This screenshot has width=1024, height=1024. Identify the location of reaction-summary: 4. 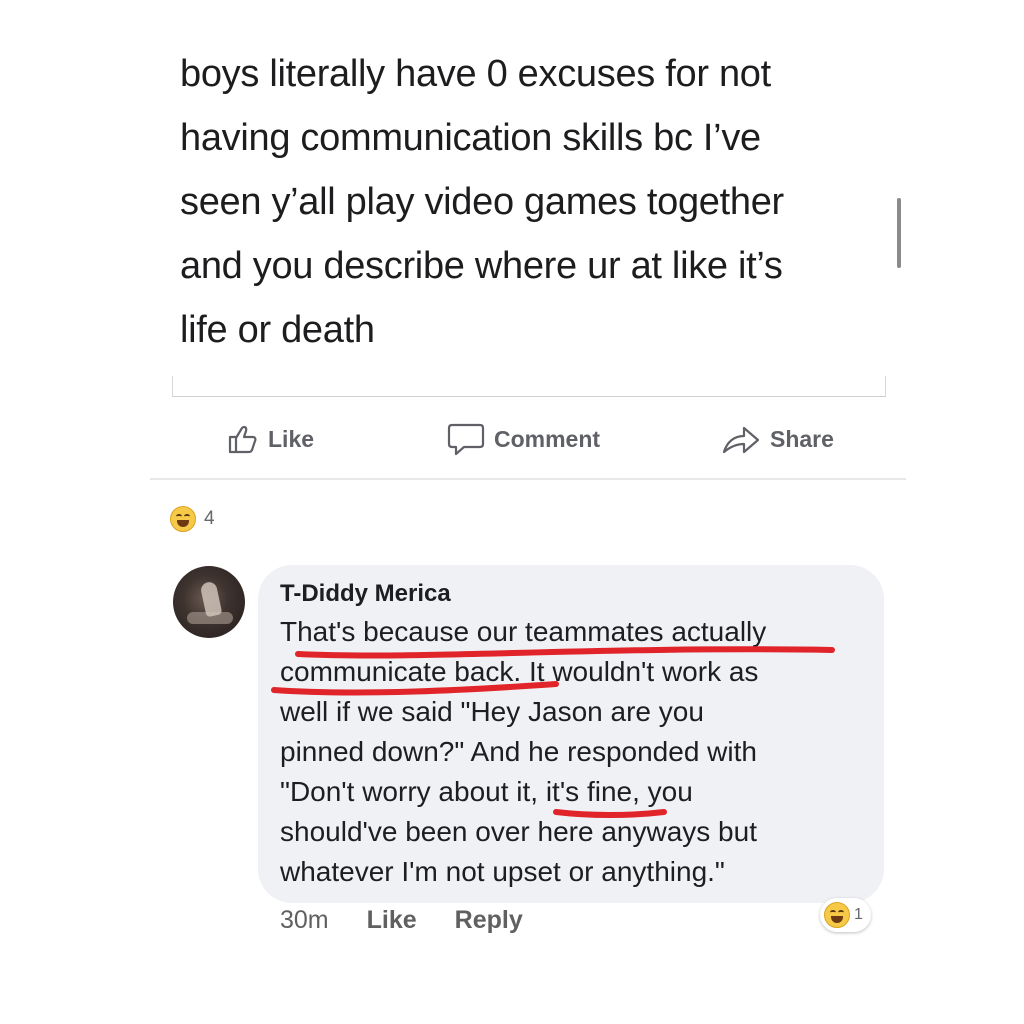
(192, 519).